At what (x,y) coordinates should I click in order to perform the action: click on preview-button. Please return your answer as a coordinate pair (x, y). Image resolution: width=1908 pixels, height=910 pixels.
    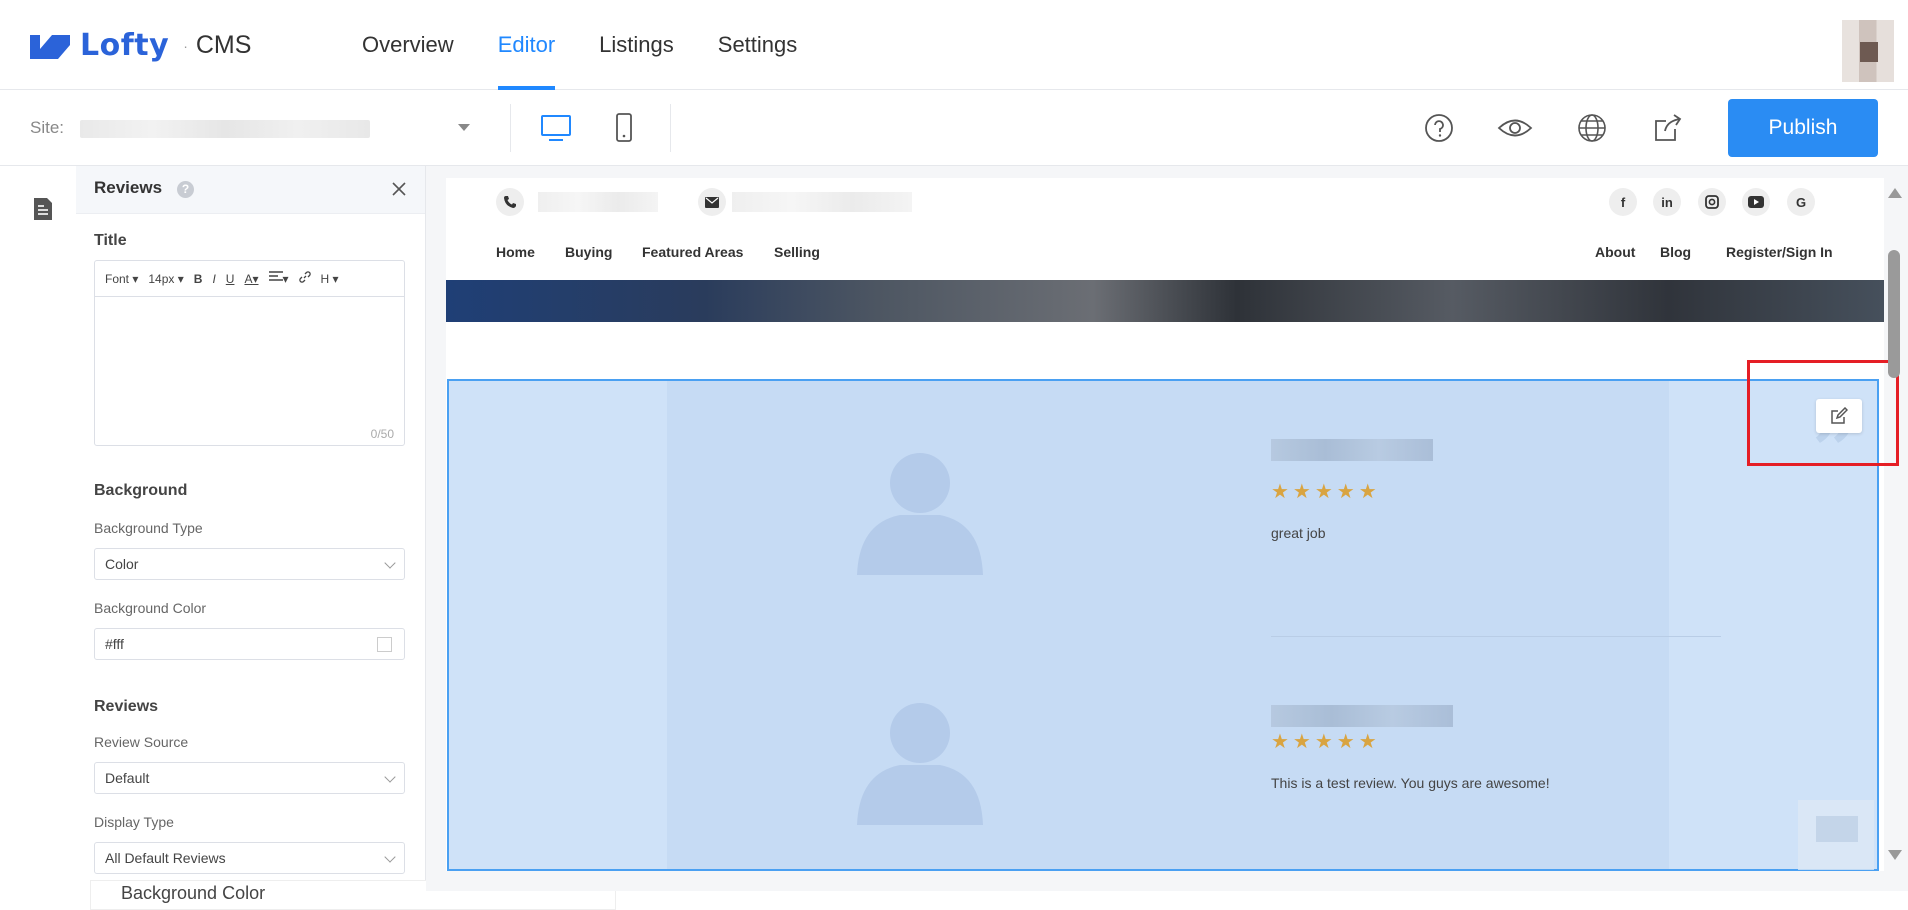
    Looking at the image, I should click on (1515, 128).